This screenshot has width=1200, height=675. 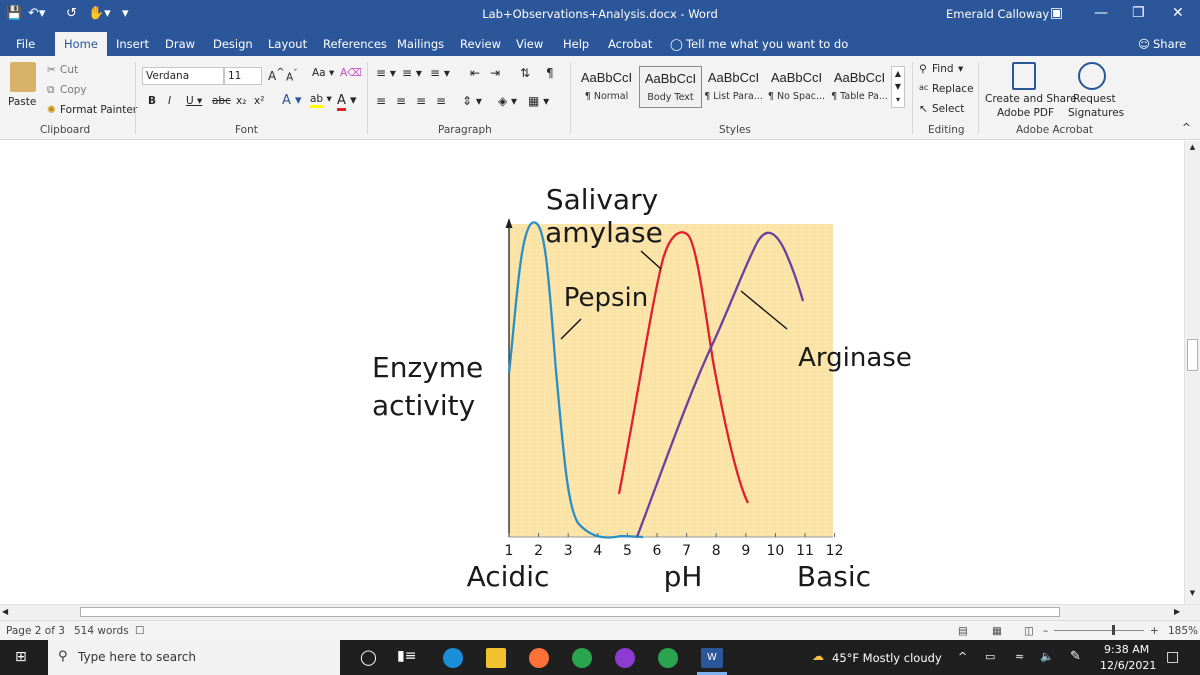 What do you see at coordinates (355, 44) in the screenshot?
I see `tab-references: References` at bounding box center [355, 44].